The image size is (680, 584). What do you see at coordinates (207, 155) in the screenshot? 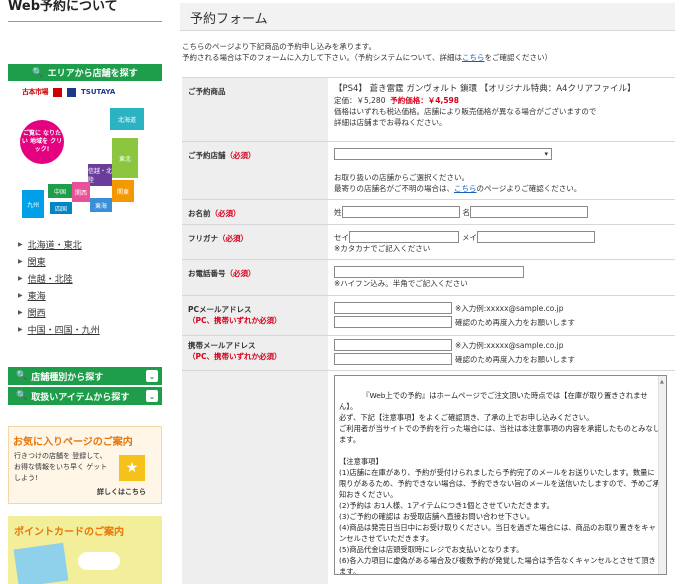
I see `label-store-text: ご予約店舗` at bounding box center [207, 155].